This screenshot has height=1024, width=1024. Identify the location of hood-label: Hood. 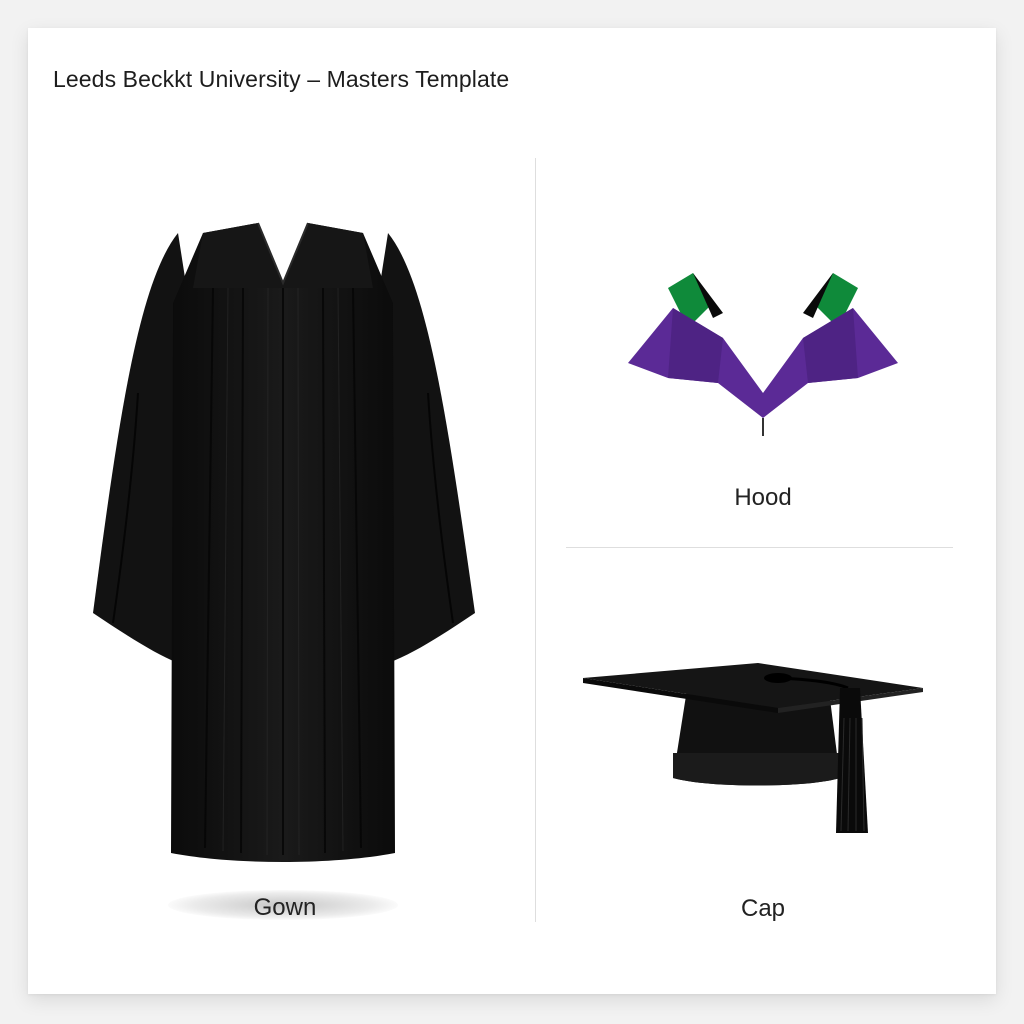
(763, 497).